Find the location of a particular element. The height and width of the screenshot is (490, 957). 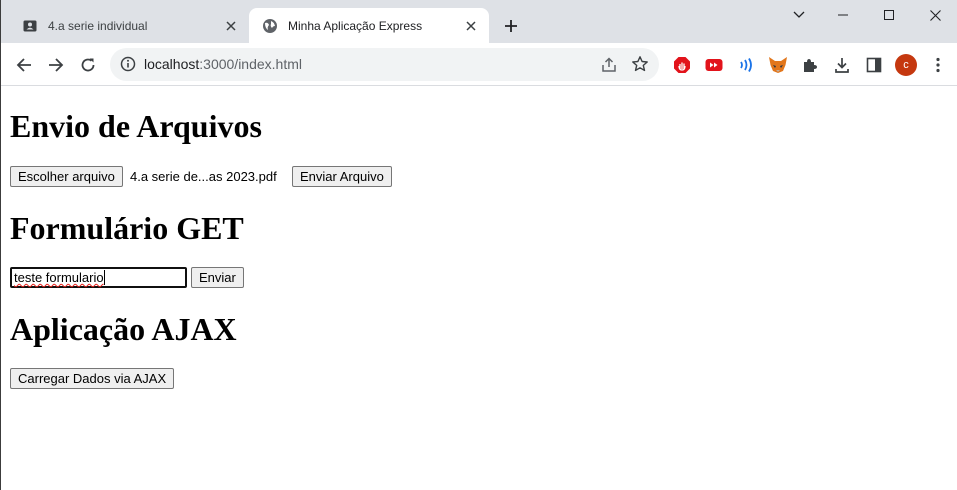

globe-icon is located at coordinates (270, 26).